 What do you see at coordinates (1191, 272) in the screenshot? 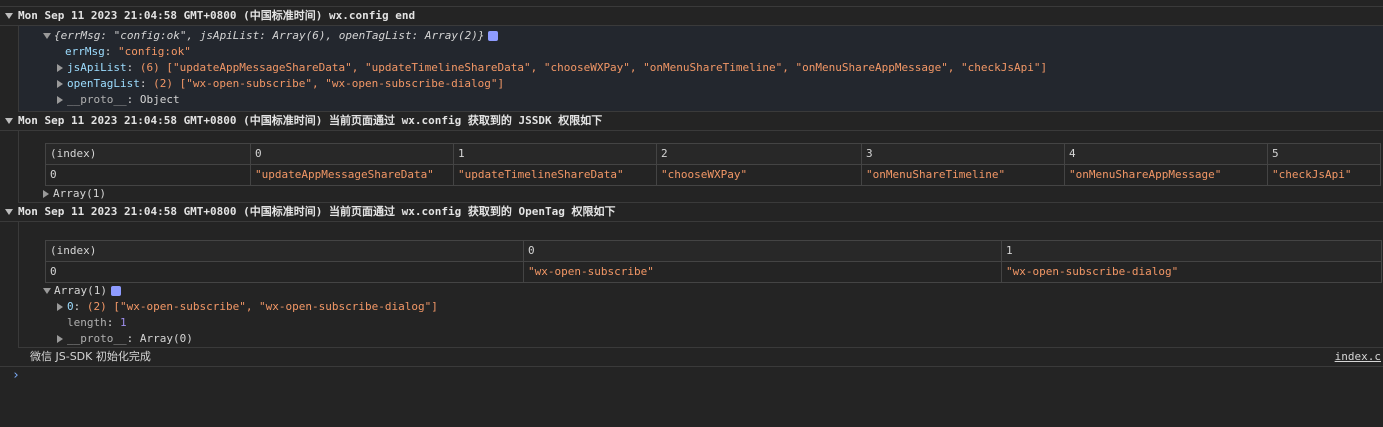
I see `table-cell: "wx-open-subscribe-dialog"` at bounding box center [1191, 272].